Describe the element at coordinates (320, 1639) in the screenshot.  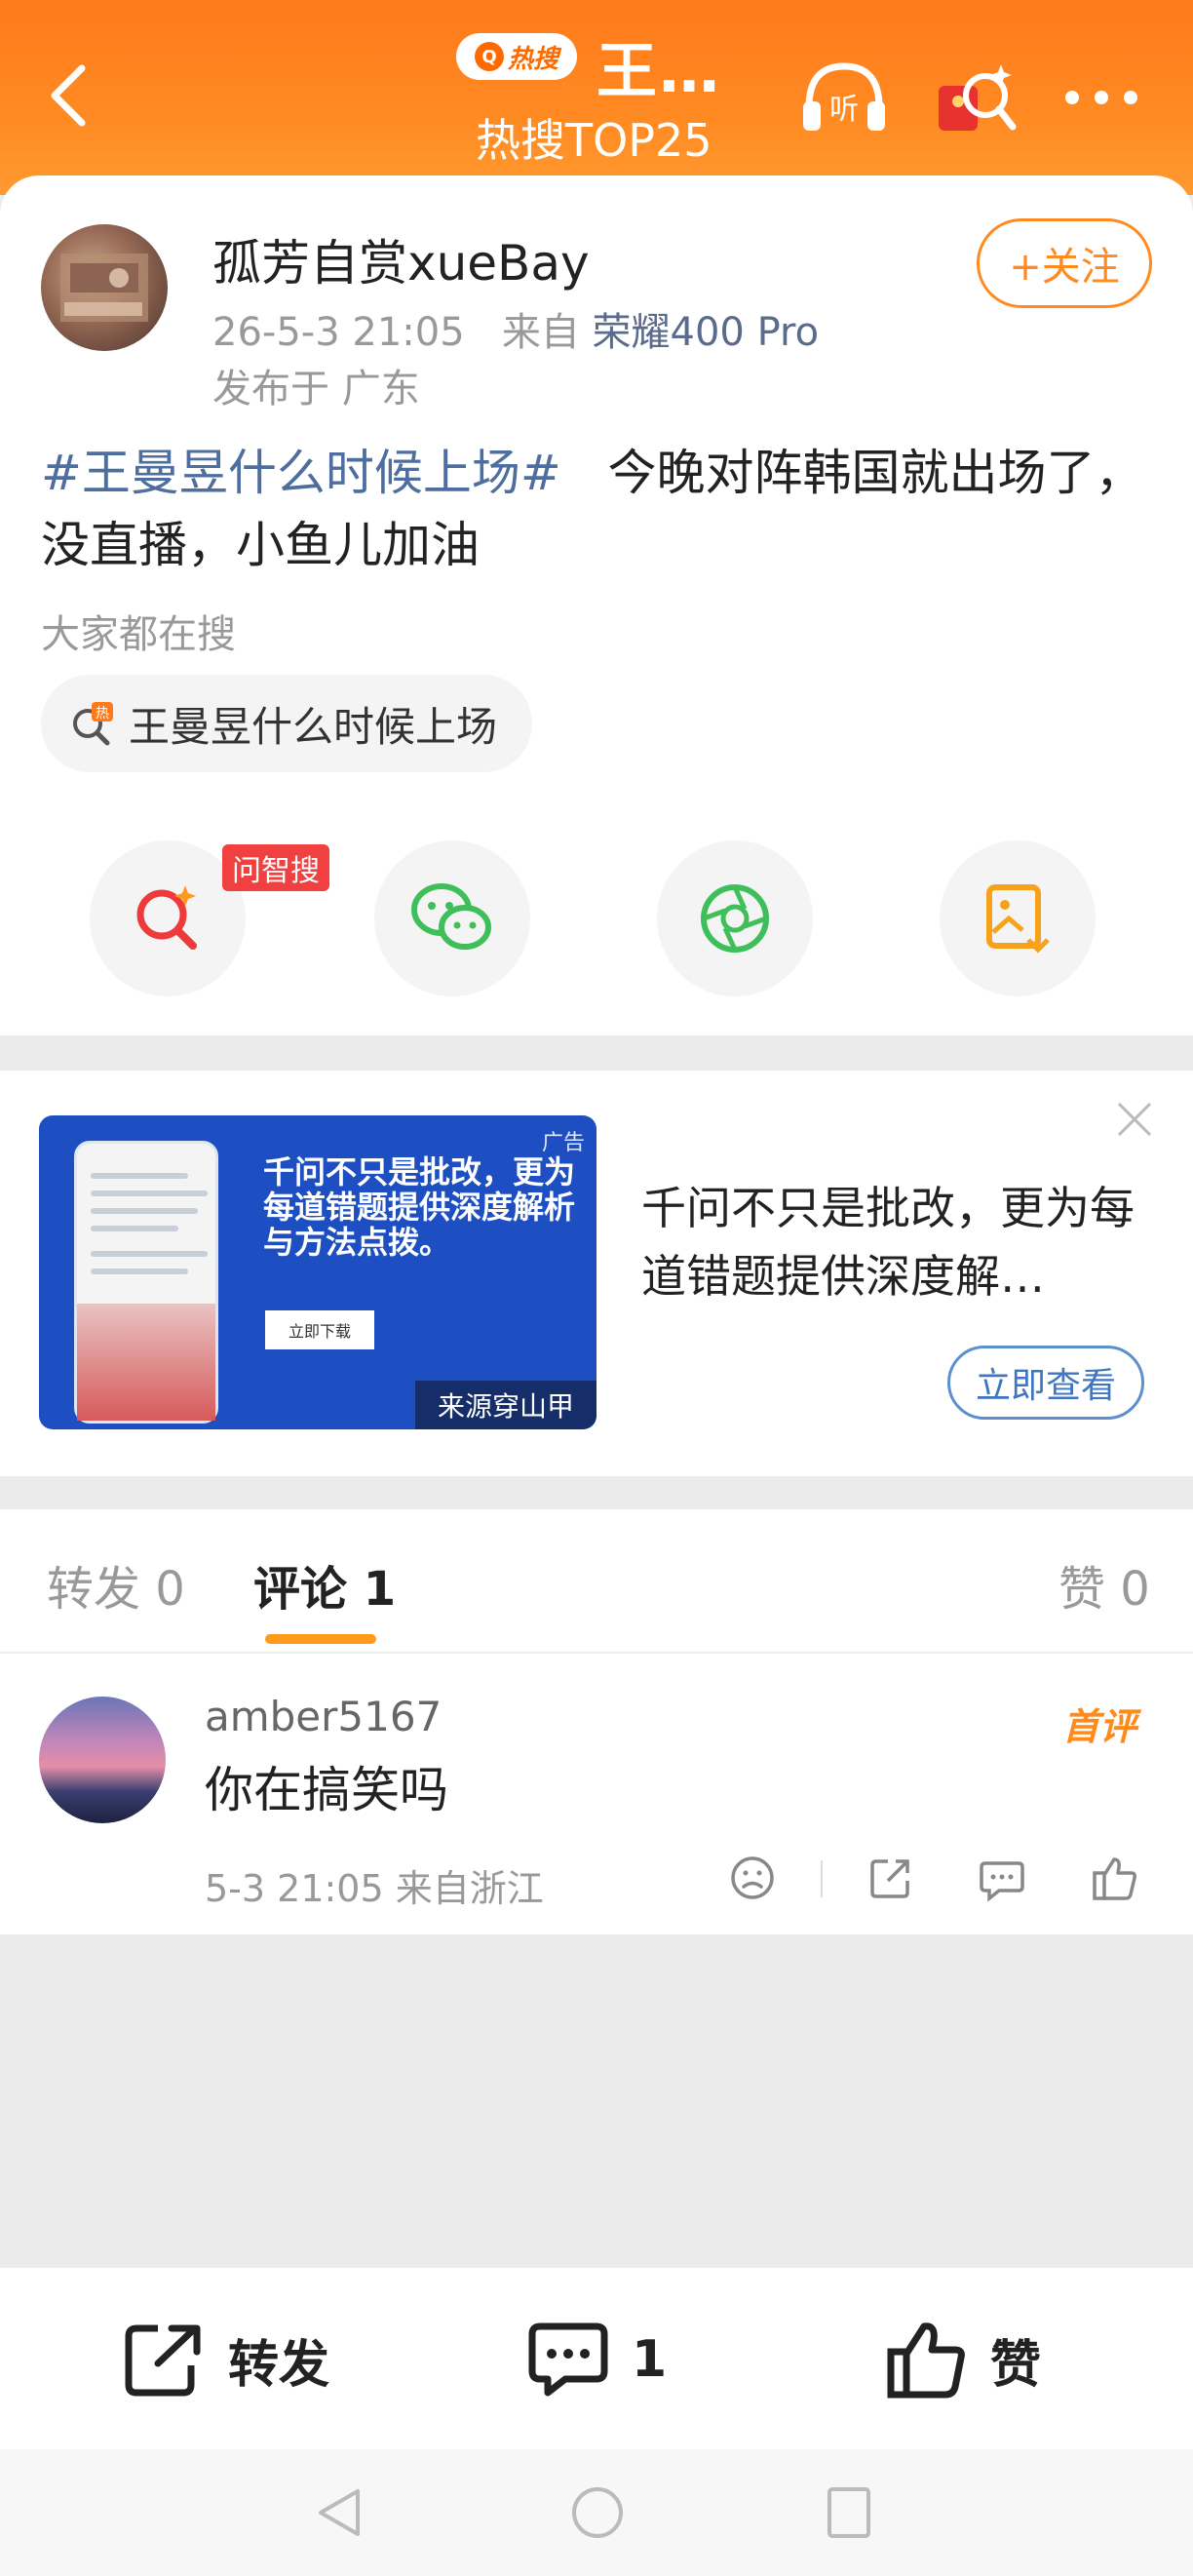
I see `active-tab-indicator` at that location.